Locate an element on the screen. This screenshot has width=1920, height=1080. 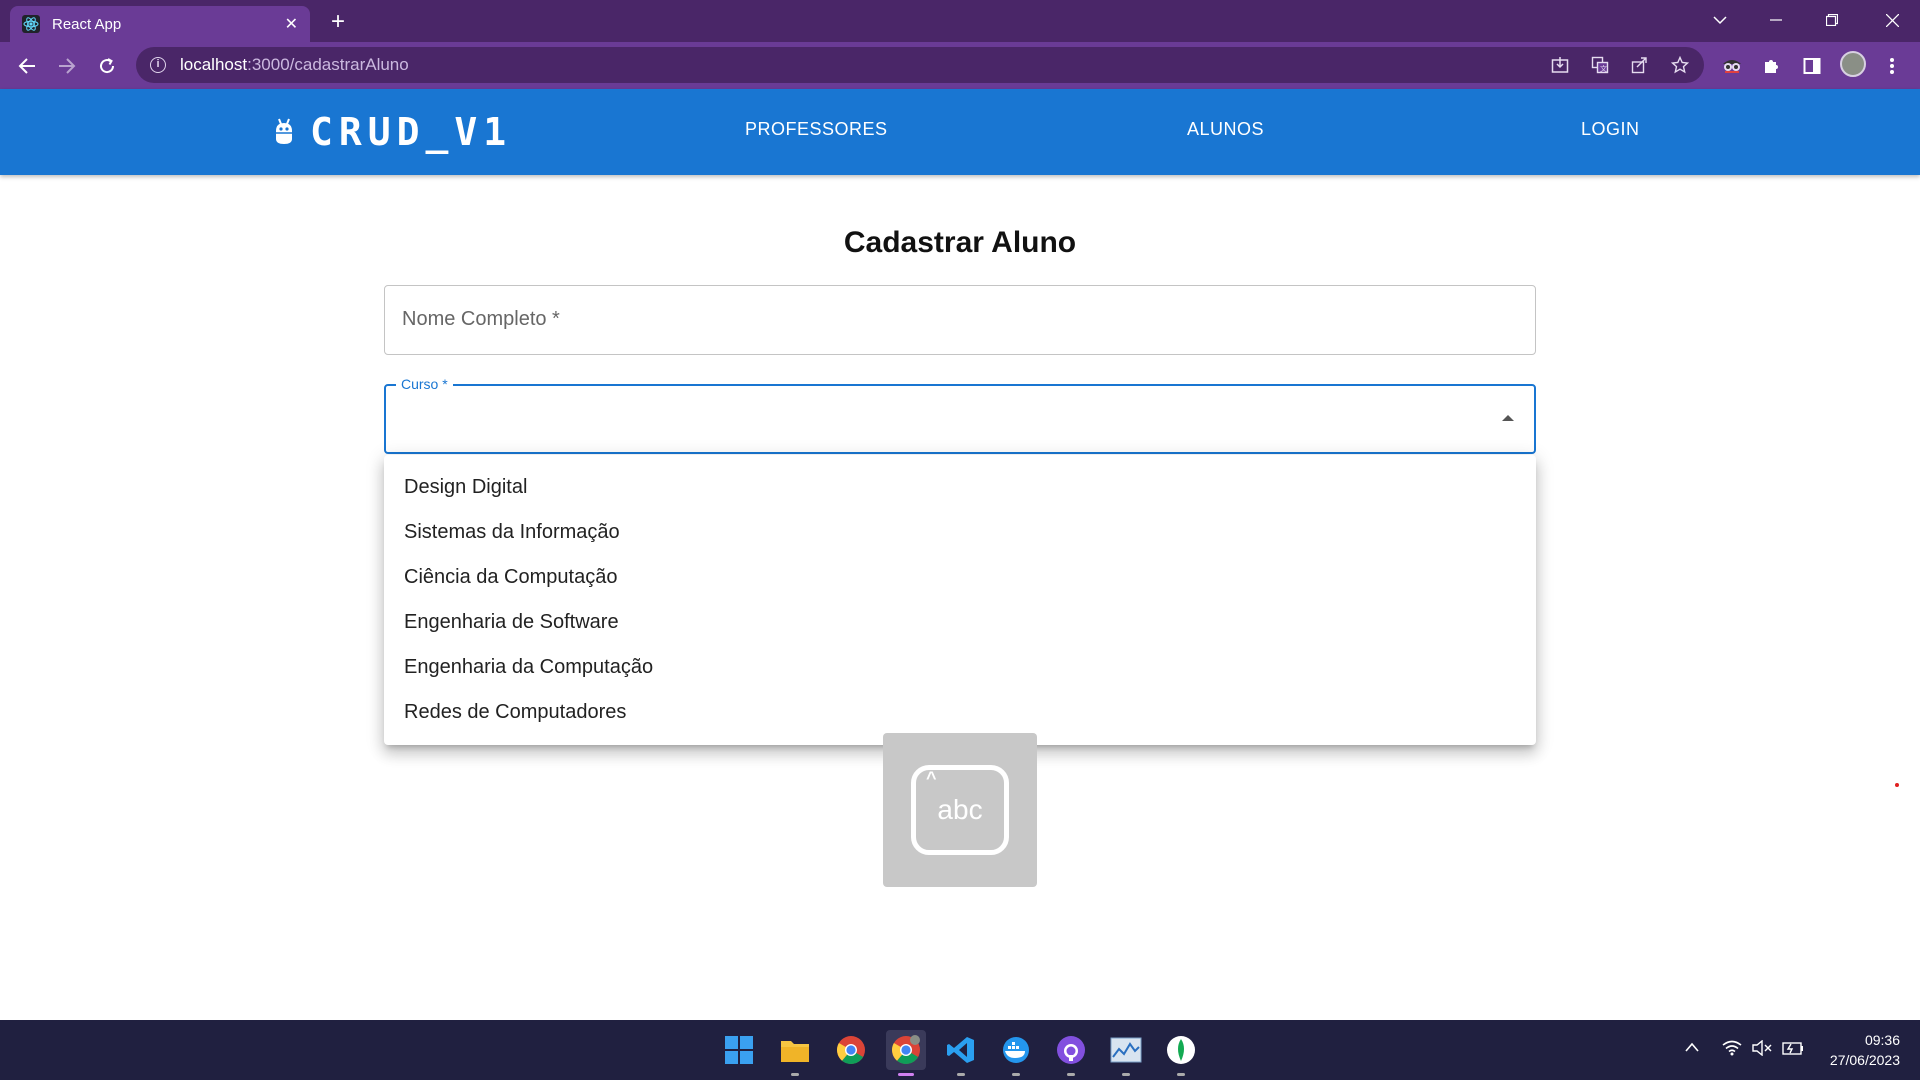
side-panel-icon is located at coordinates (1812, 66).